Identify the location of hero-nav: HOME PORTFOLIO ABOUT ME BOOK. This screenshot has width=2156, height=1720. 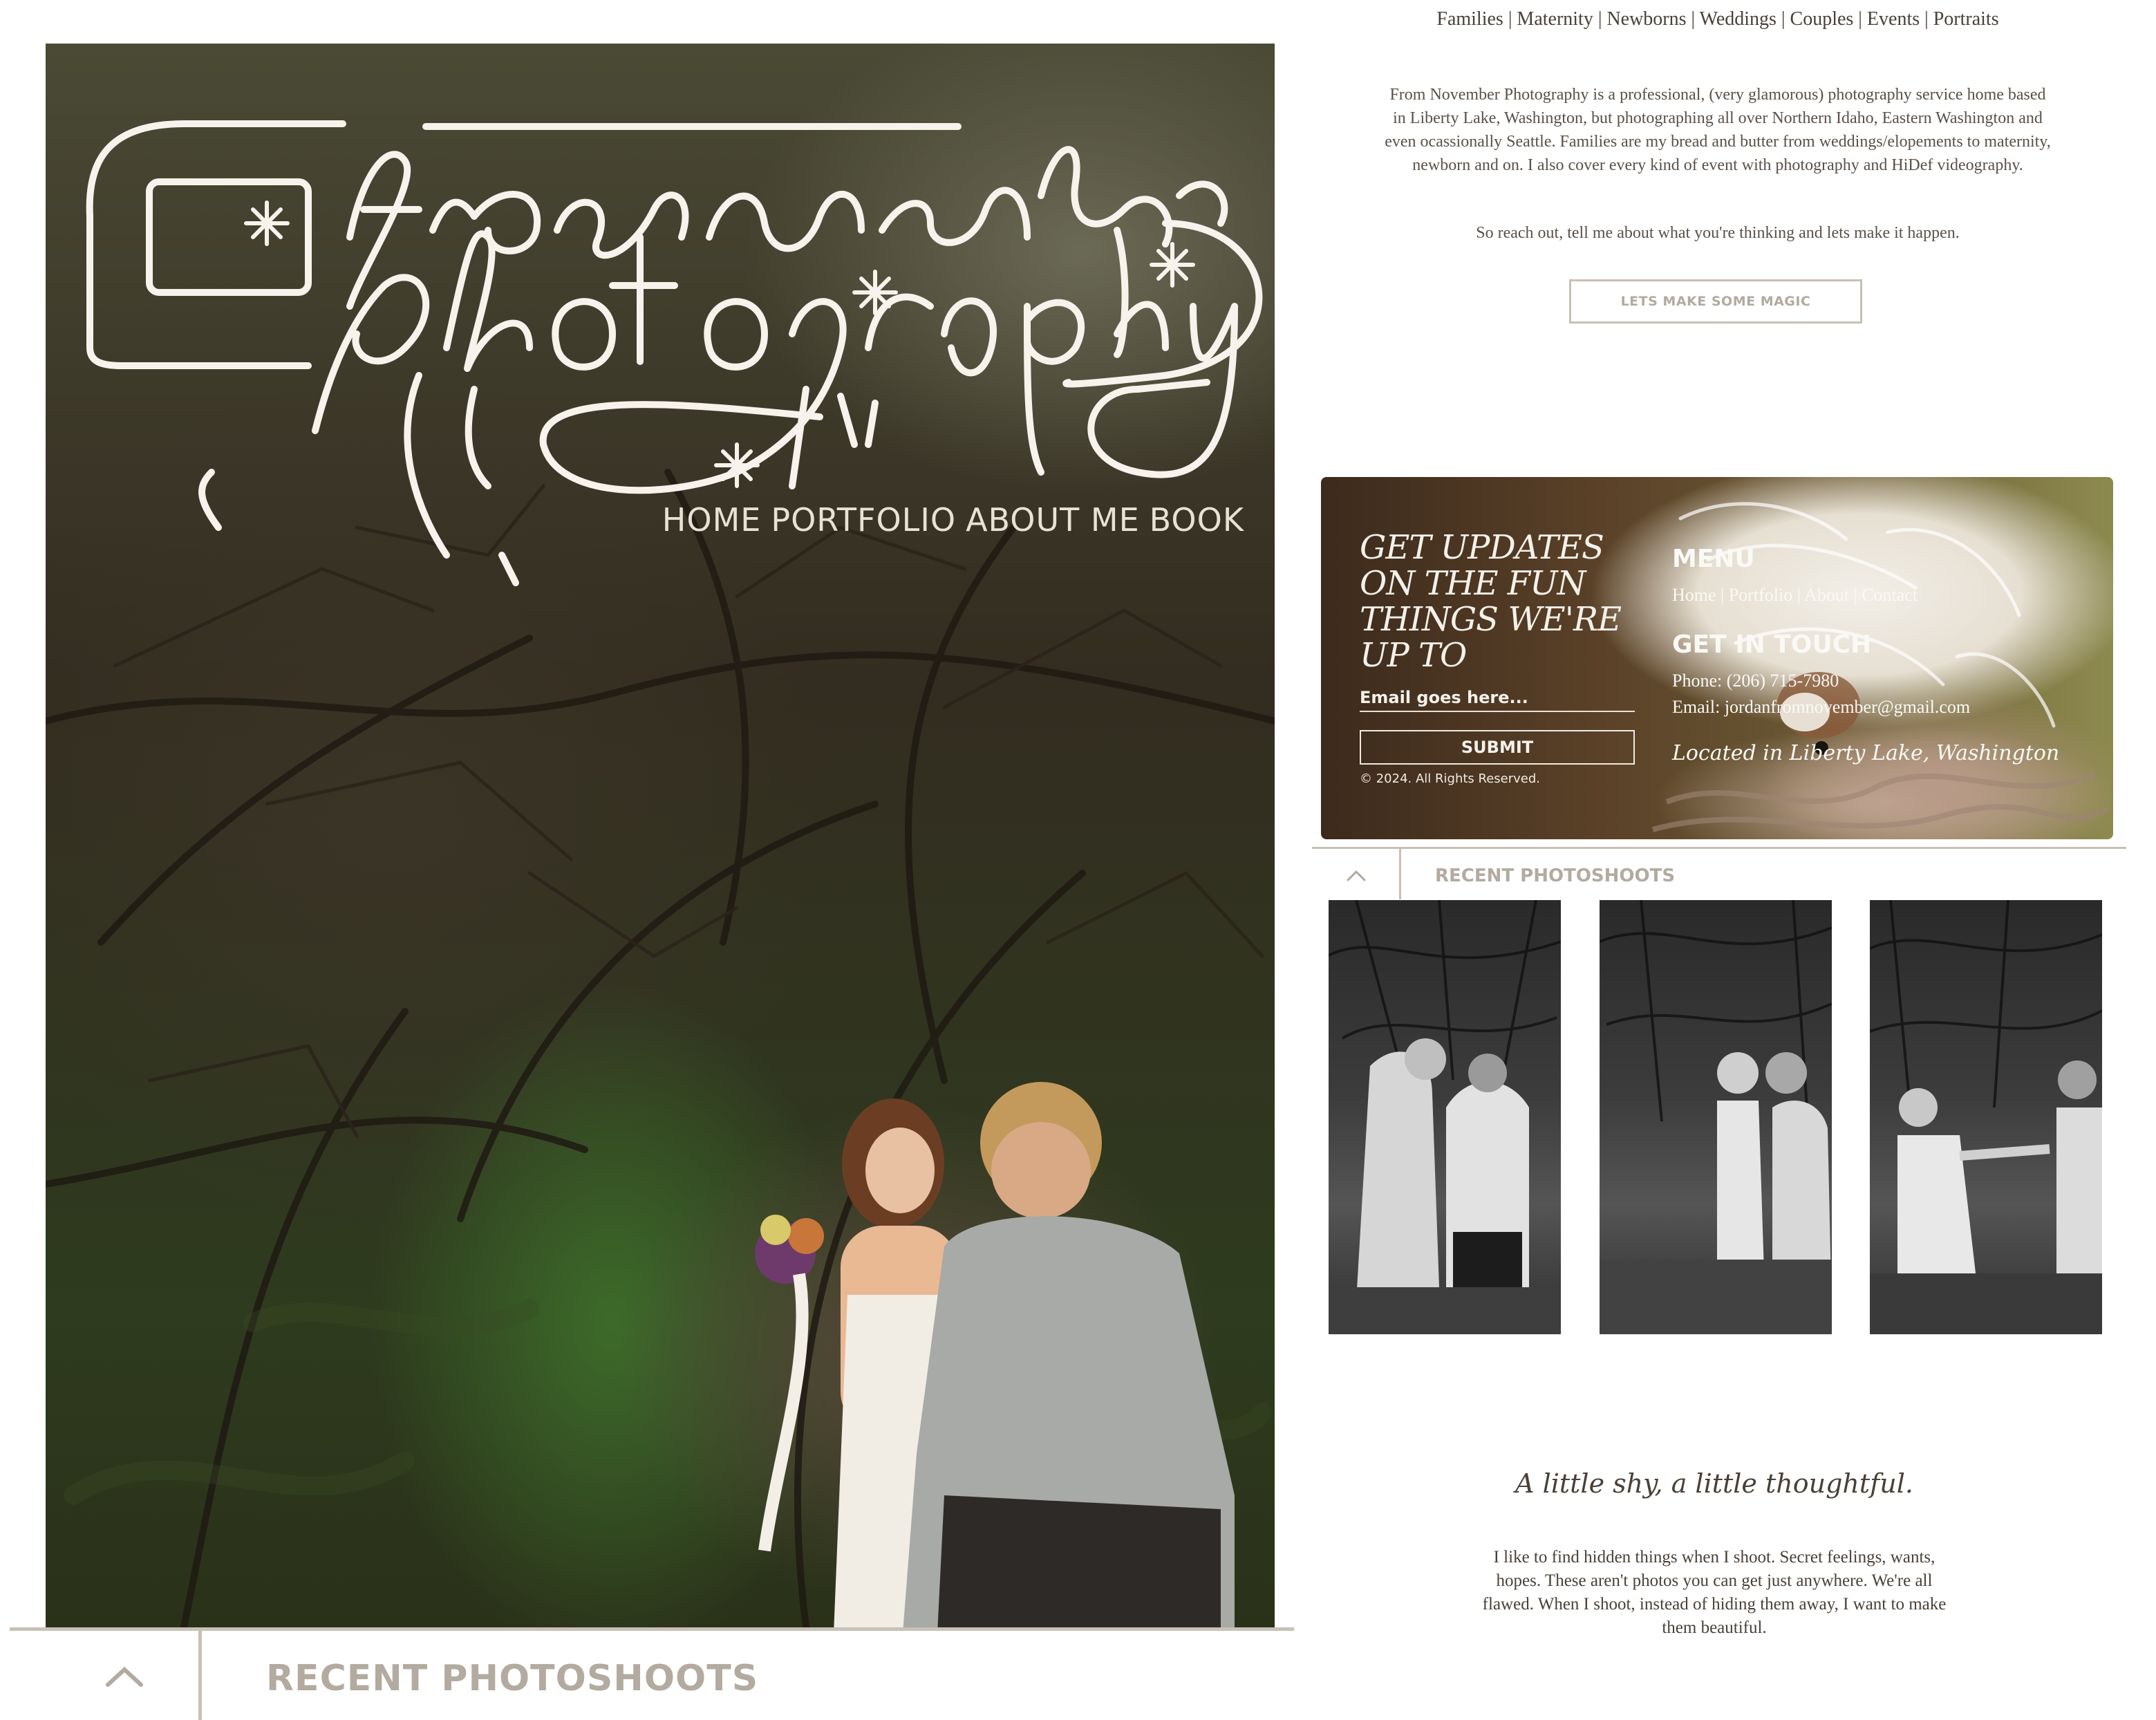
(953, 520).